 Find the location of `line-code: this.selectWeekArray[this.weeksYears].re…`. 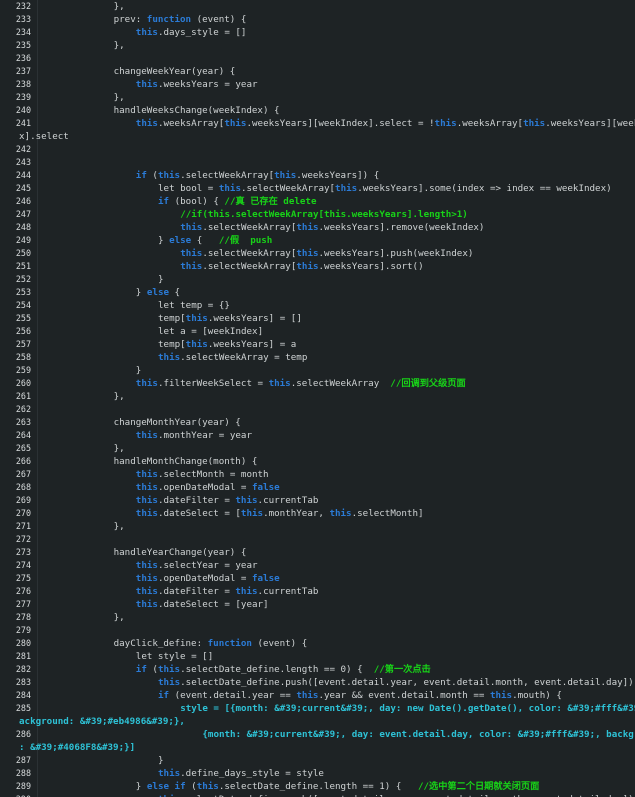

line-code: this.selectWeekArray[this.weeksYears].re… is located at coordinates (332, 227).